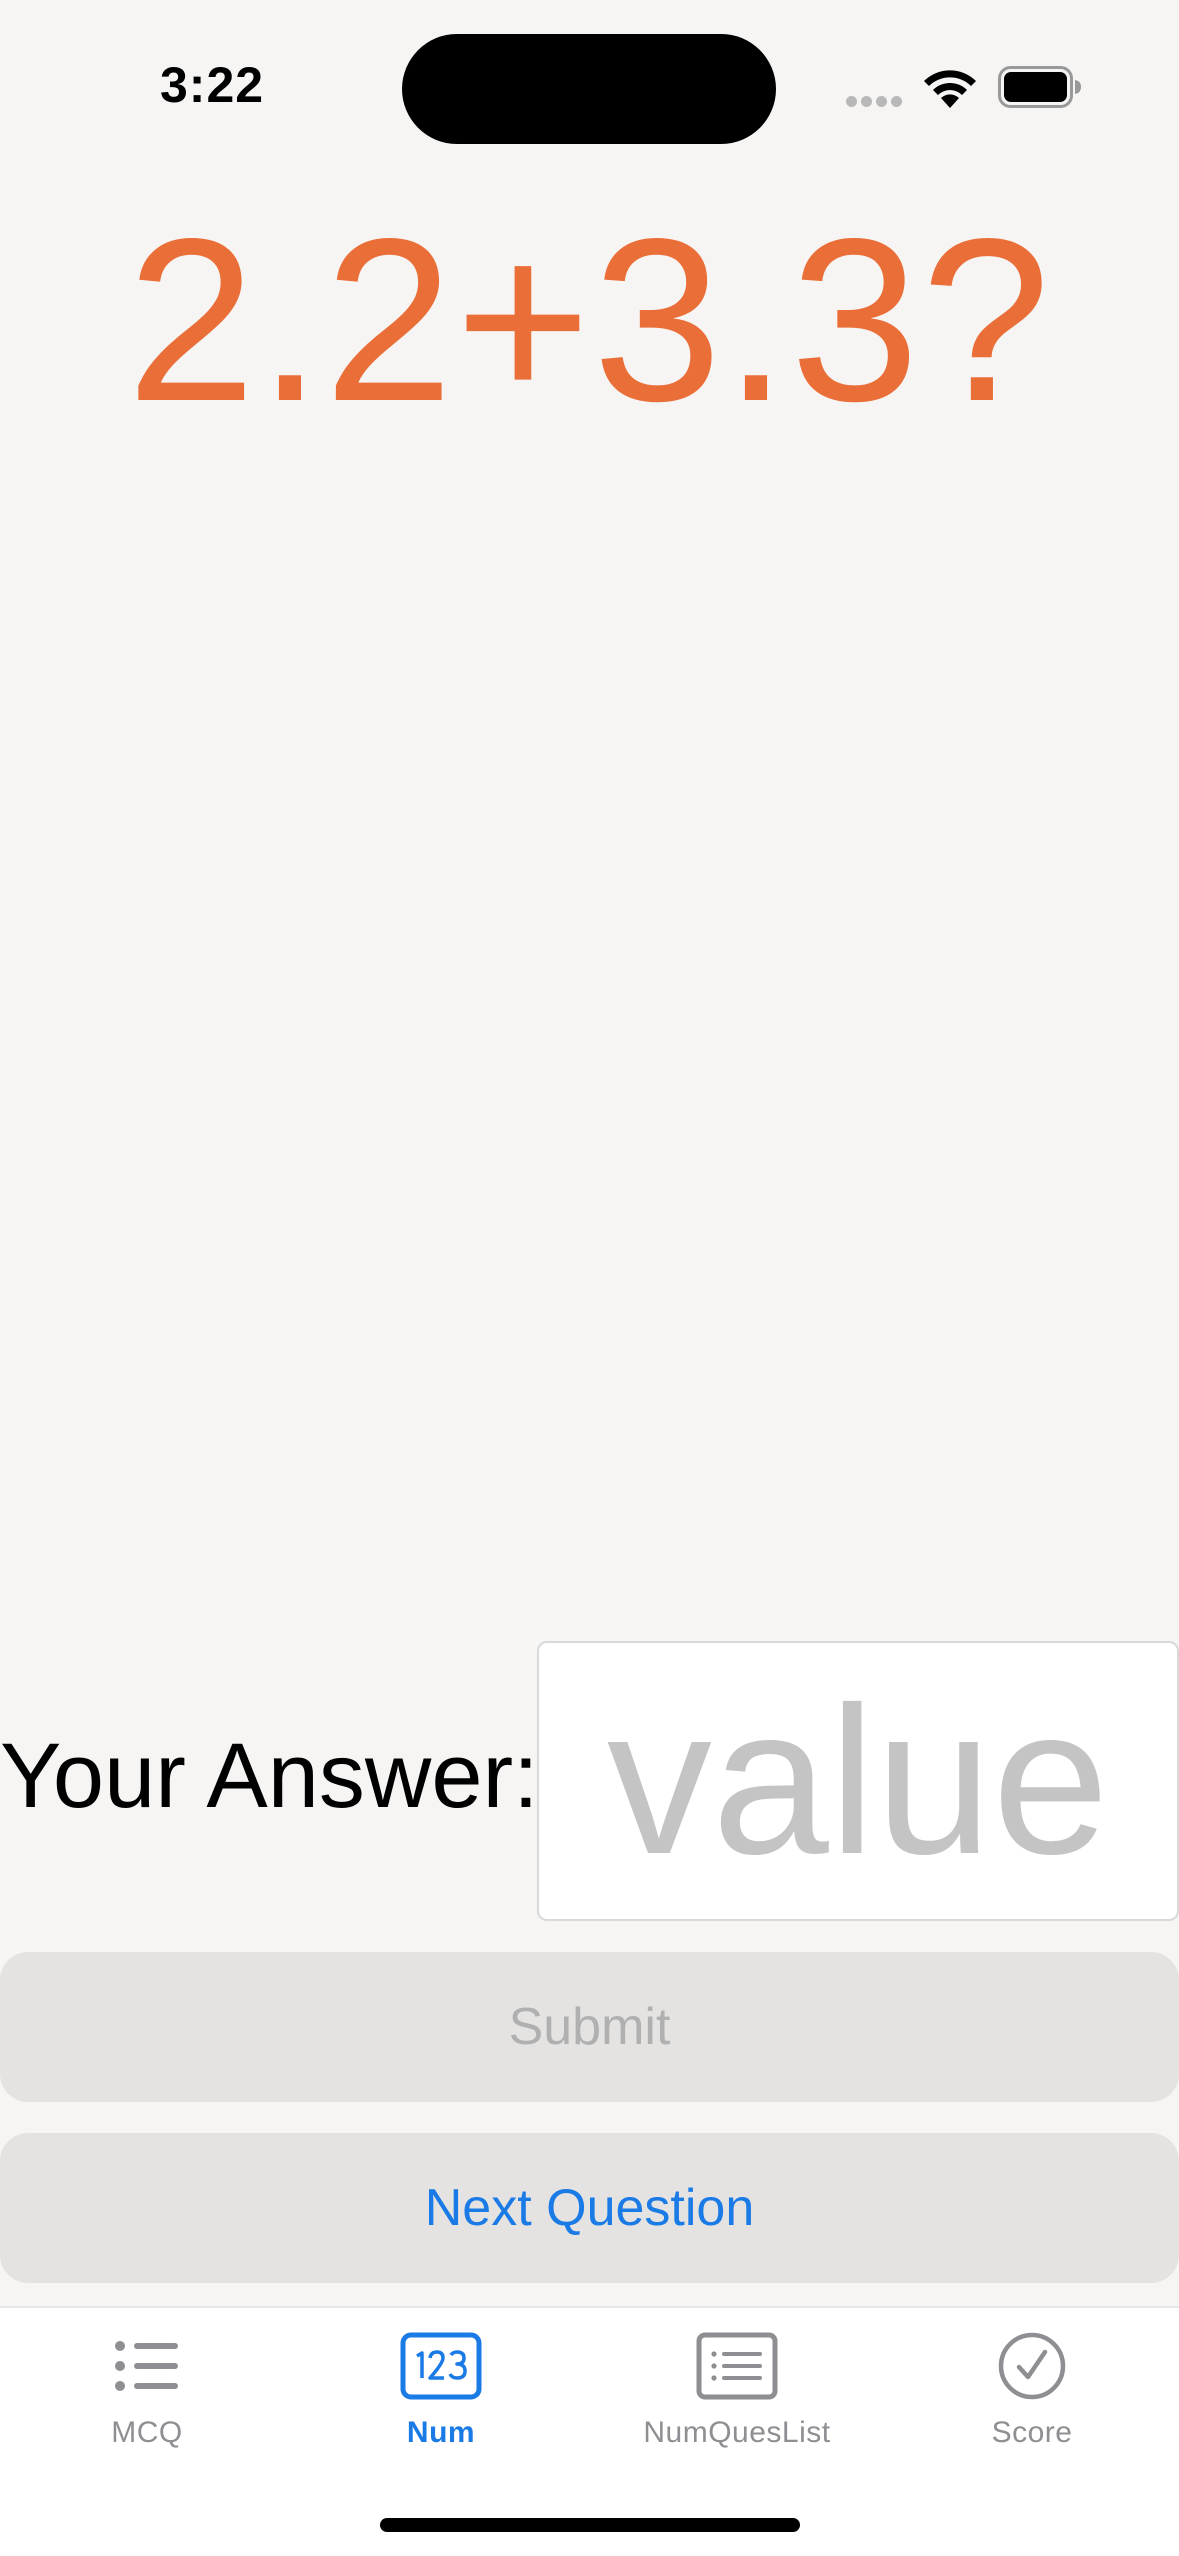  Describe the element at coordinates (590, 2525) in the screenshot. I see `home-indicator` at that location.